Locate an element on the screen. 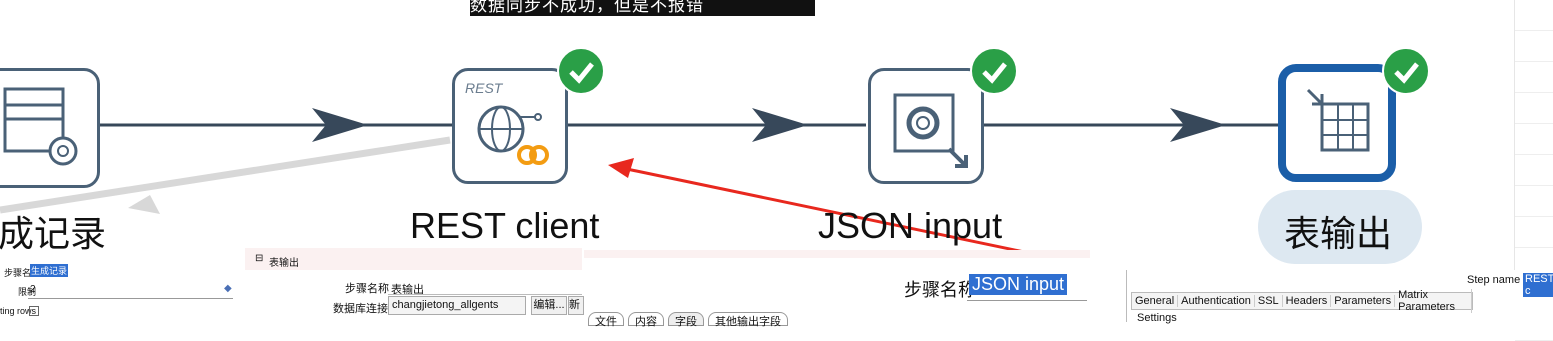 Image resolution: width=1553 pixels, height=341 pixels. tab-other-output-fields: 其他输出字段 is located at coordinates (748, 320).